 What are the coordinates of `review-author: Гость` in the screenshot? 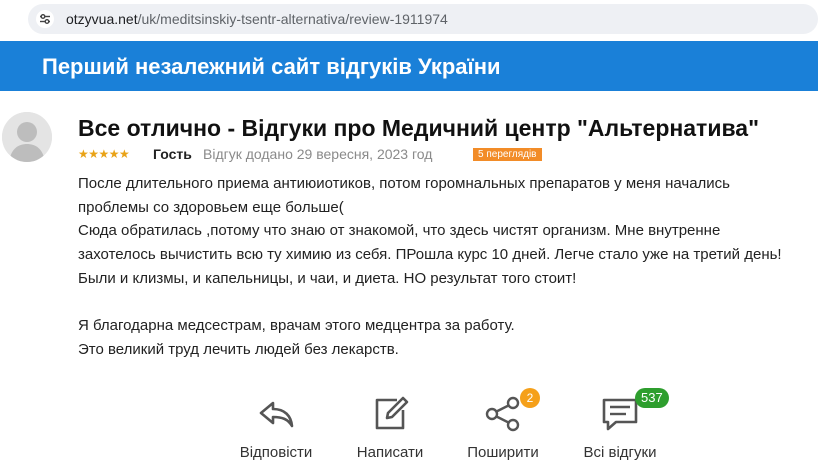 It's located at (172, 154).